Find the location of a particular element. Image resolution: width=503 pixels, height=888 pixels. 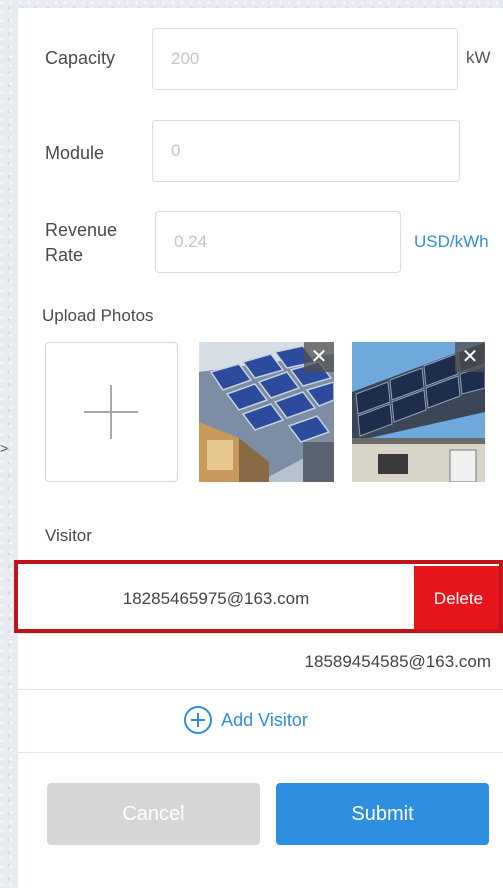

edge-mark: > is located at coordinates (4, 448).